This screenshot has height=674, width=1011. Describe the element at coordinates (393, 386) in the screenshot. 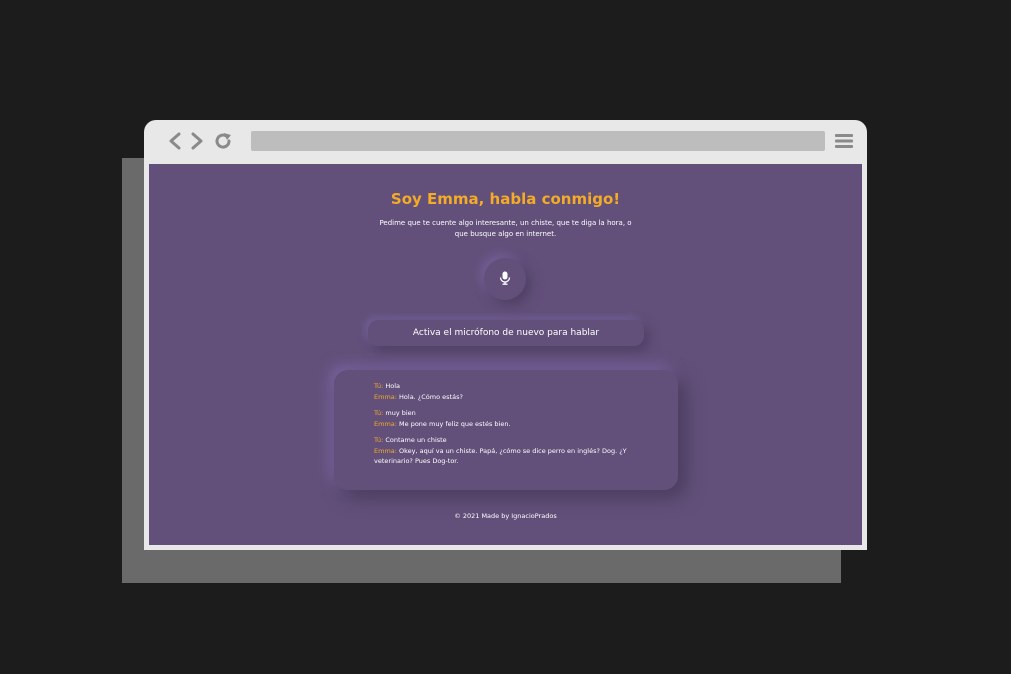

I see `user-text: Hola` at that location.